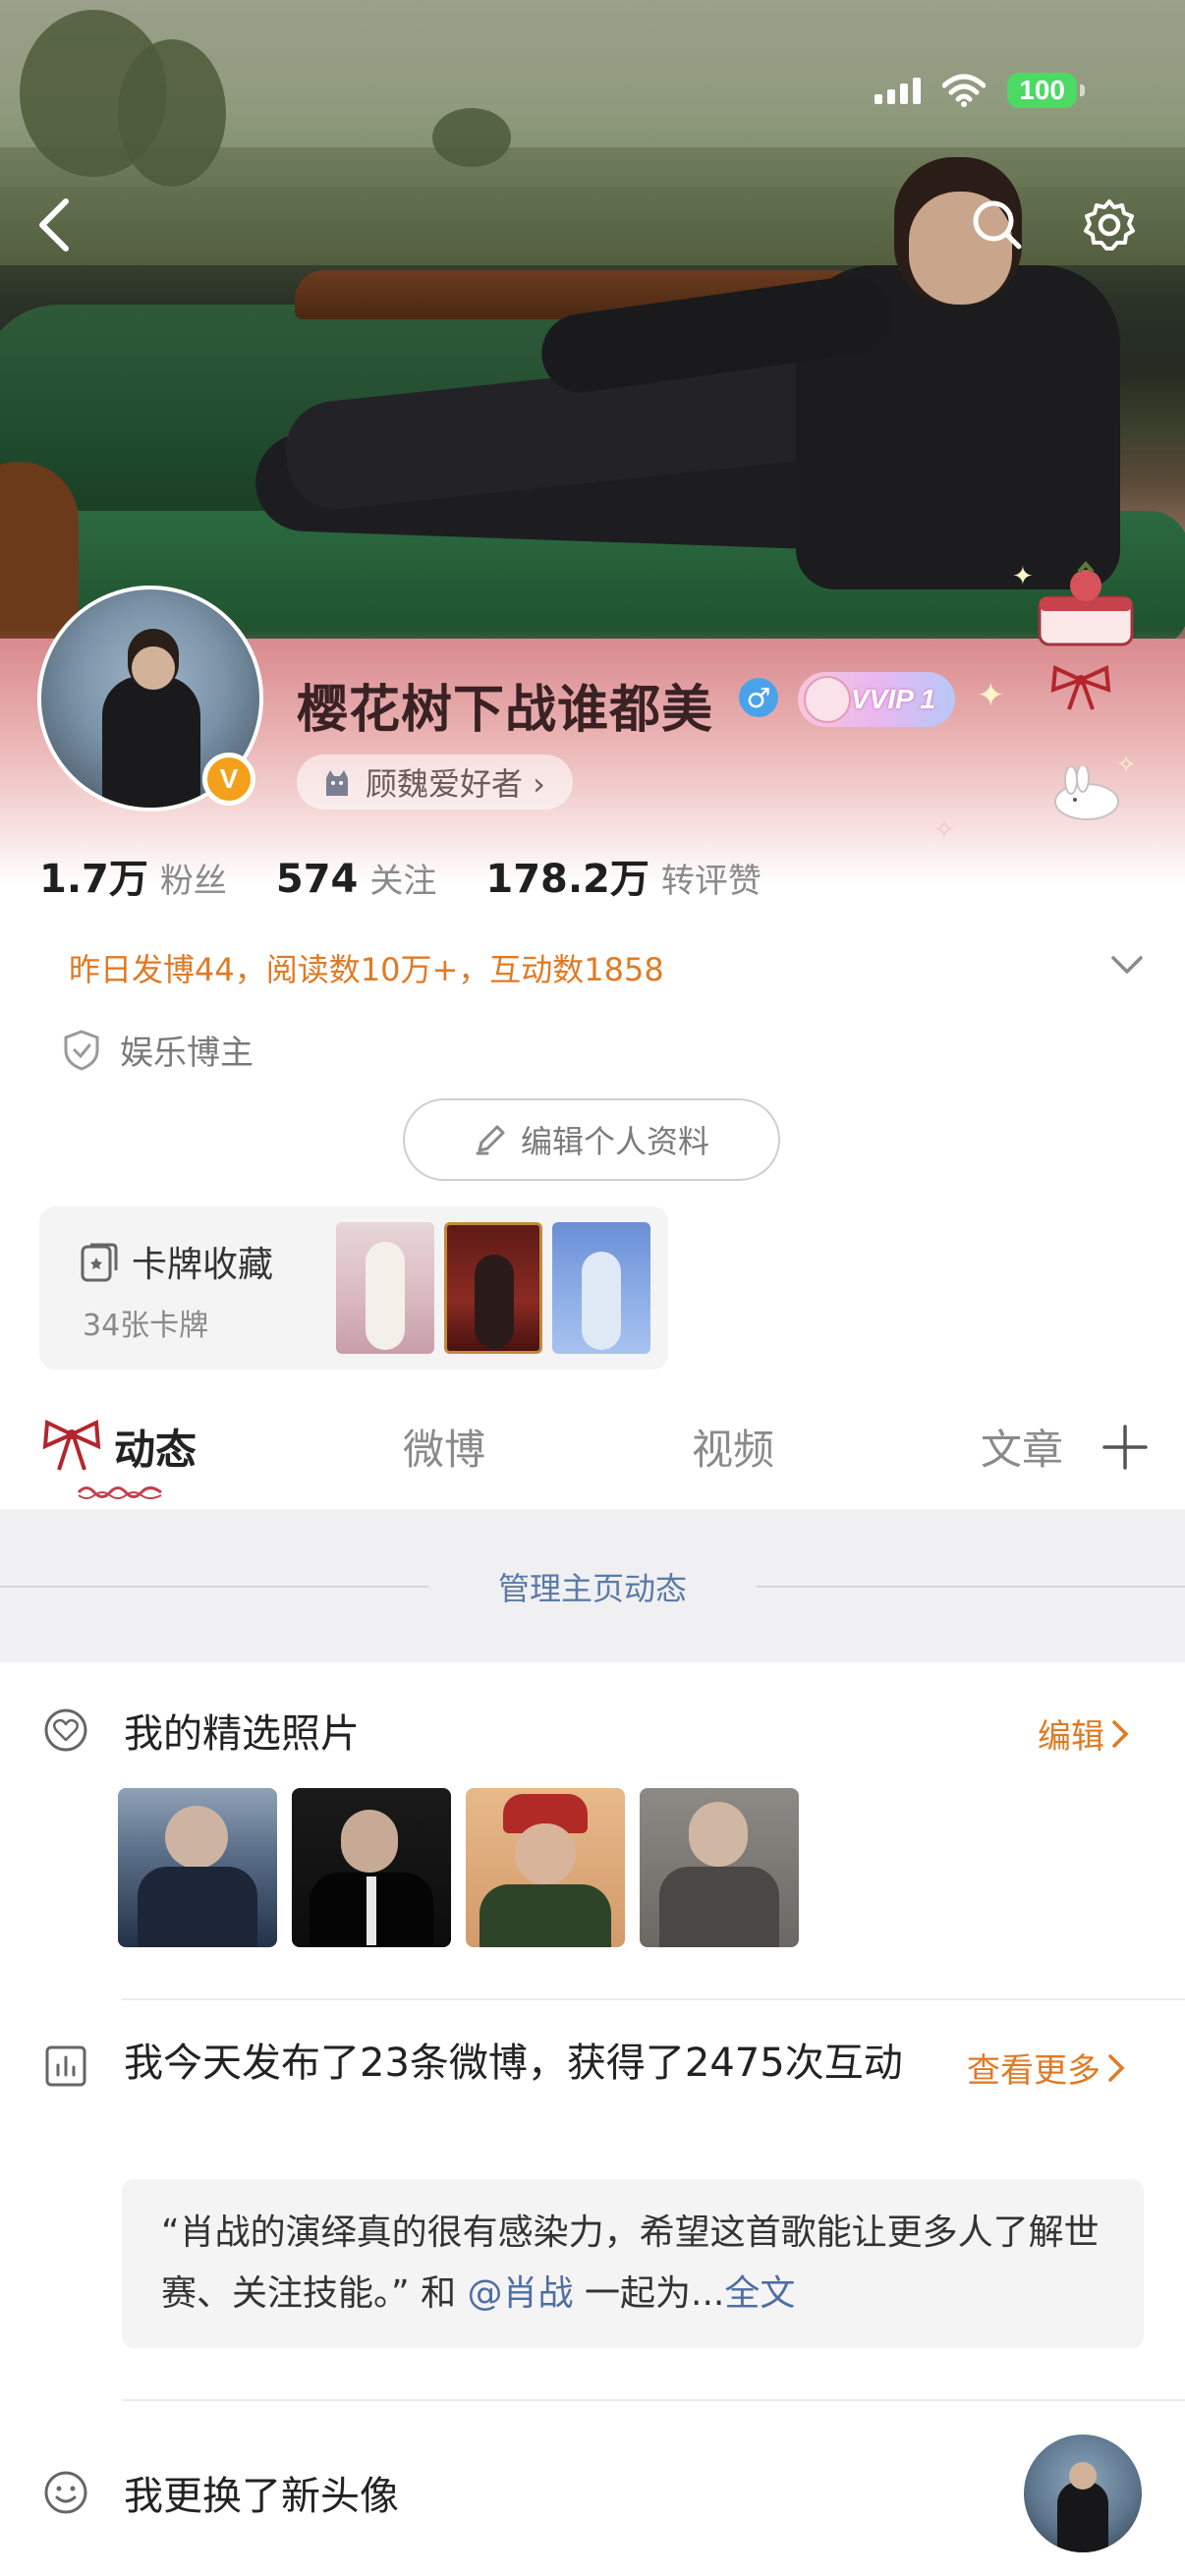 Image resolution: width=1185 pixels, height=2576 pixels. What do you see at coordinates (828, 699) in the screenshot?
I see `bear-icon` at bounding box center [828, 699].